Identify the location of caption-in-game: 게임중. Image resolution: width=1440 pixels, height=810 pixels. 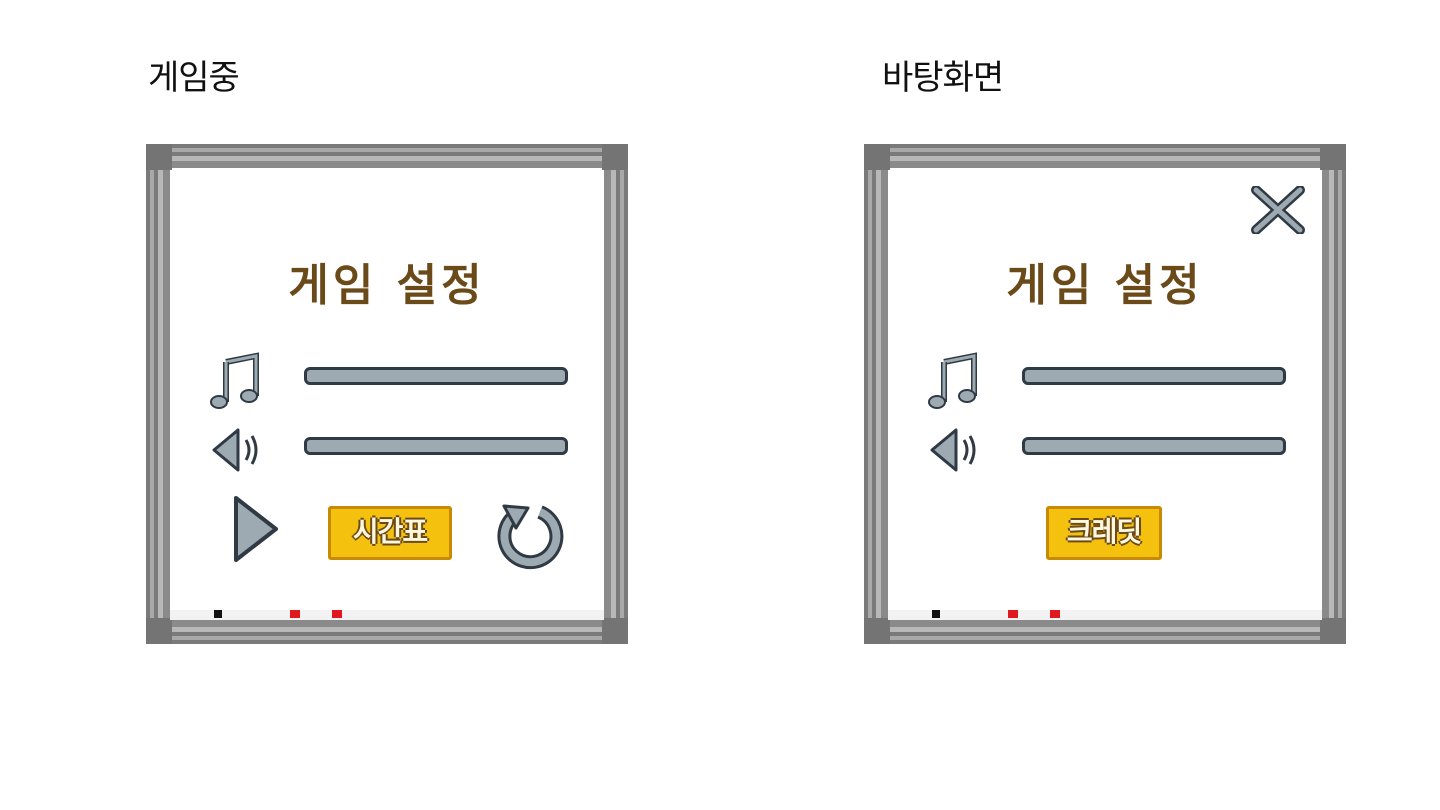
(194, 78).